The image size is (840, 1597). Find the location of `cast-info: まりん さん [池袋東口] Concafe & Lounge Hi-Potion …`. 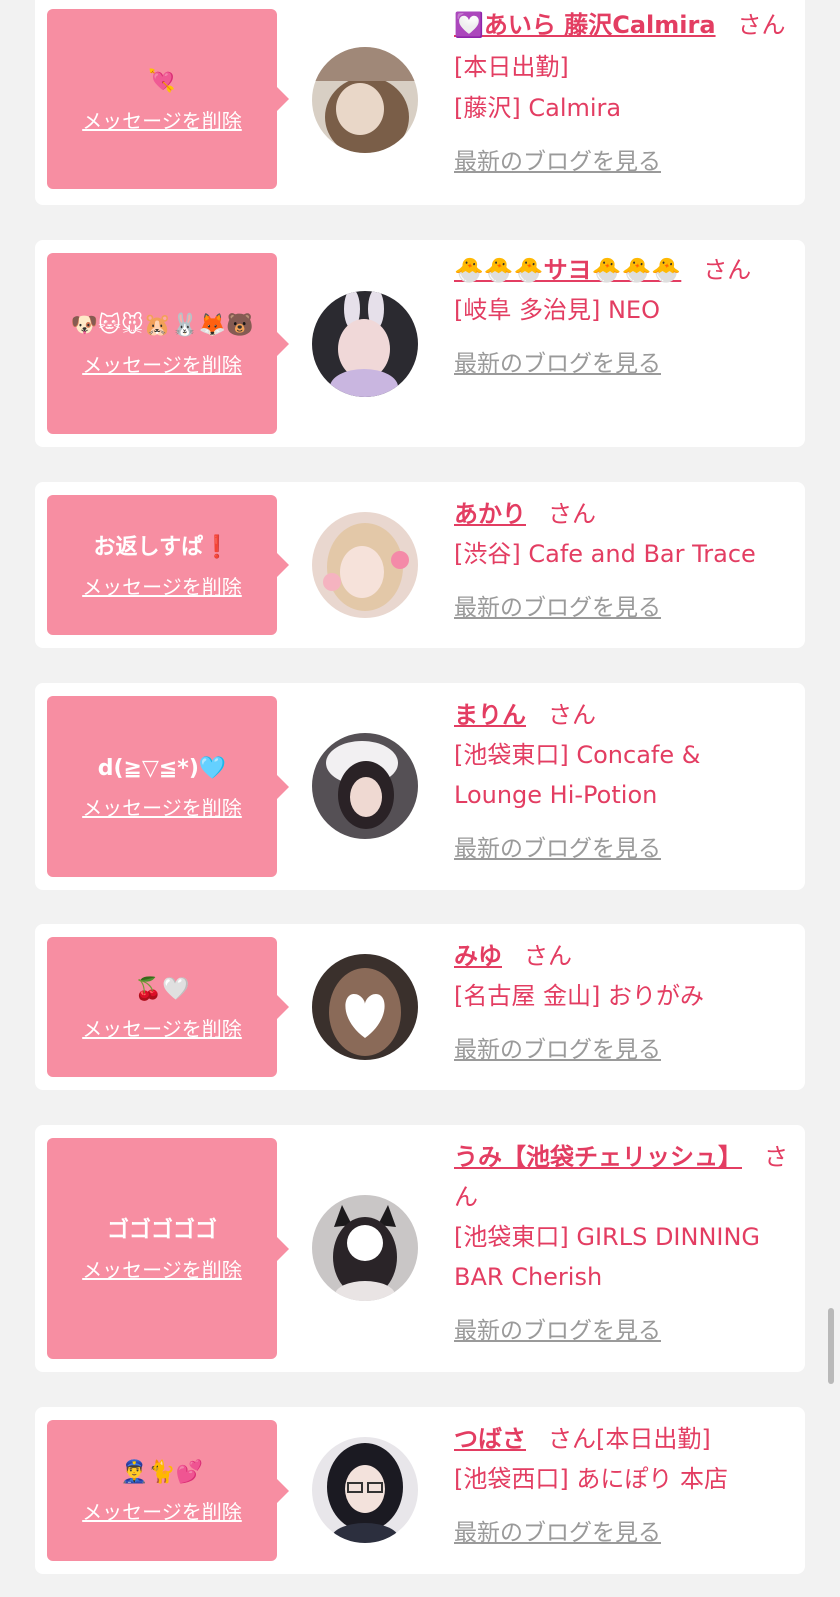

cast-info: まりん さん [池袋東口] Concafe & Lounge Hi-Potion … is located at coordinates (621, 782).